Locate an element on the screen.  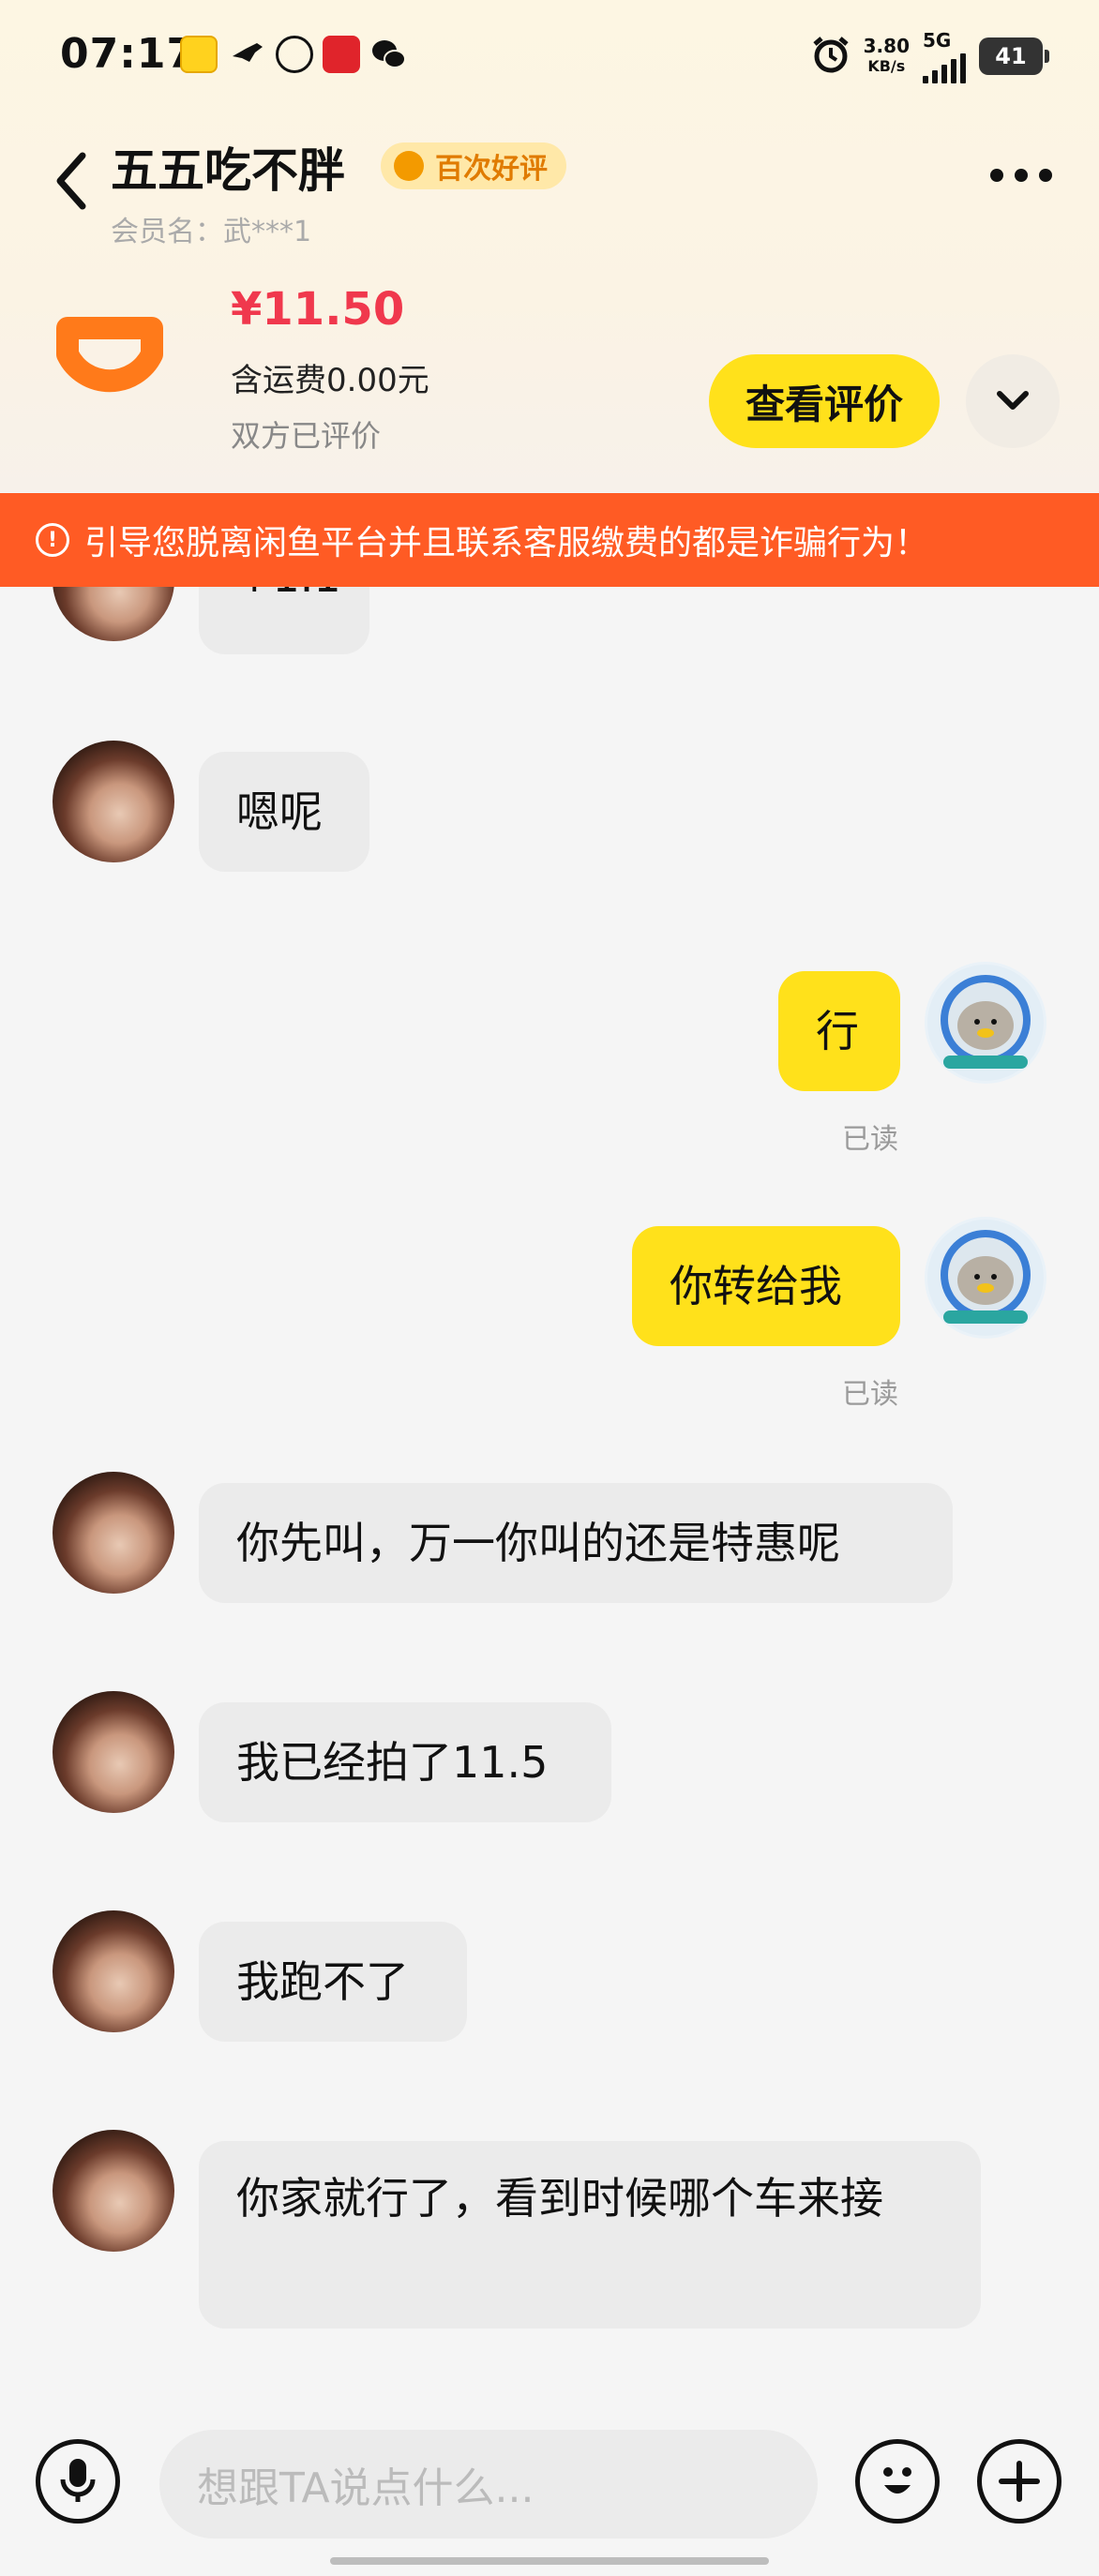
chevron-left-icon is located at coordinates (71, 181).